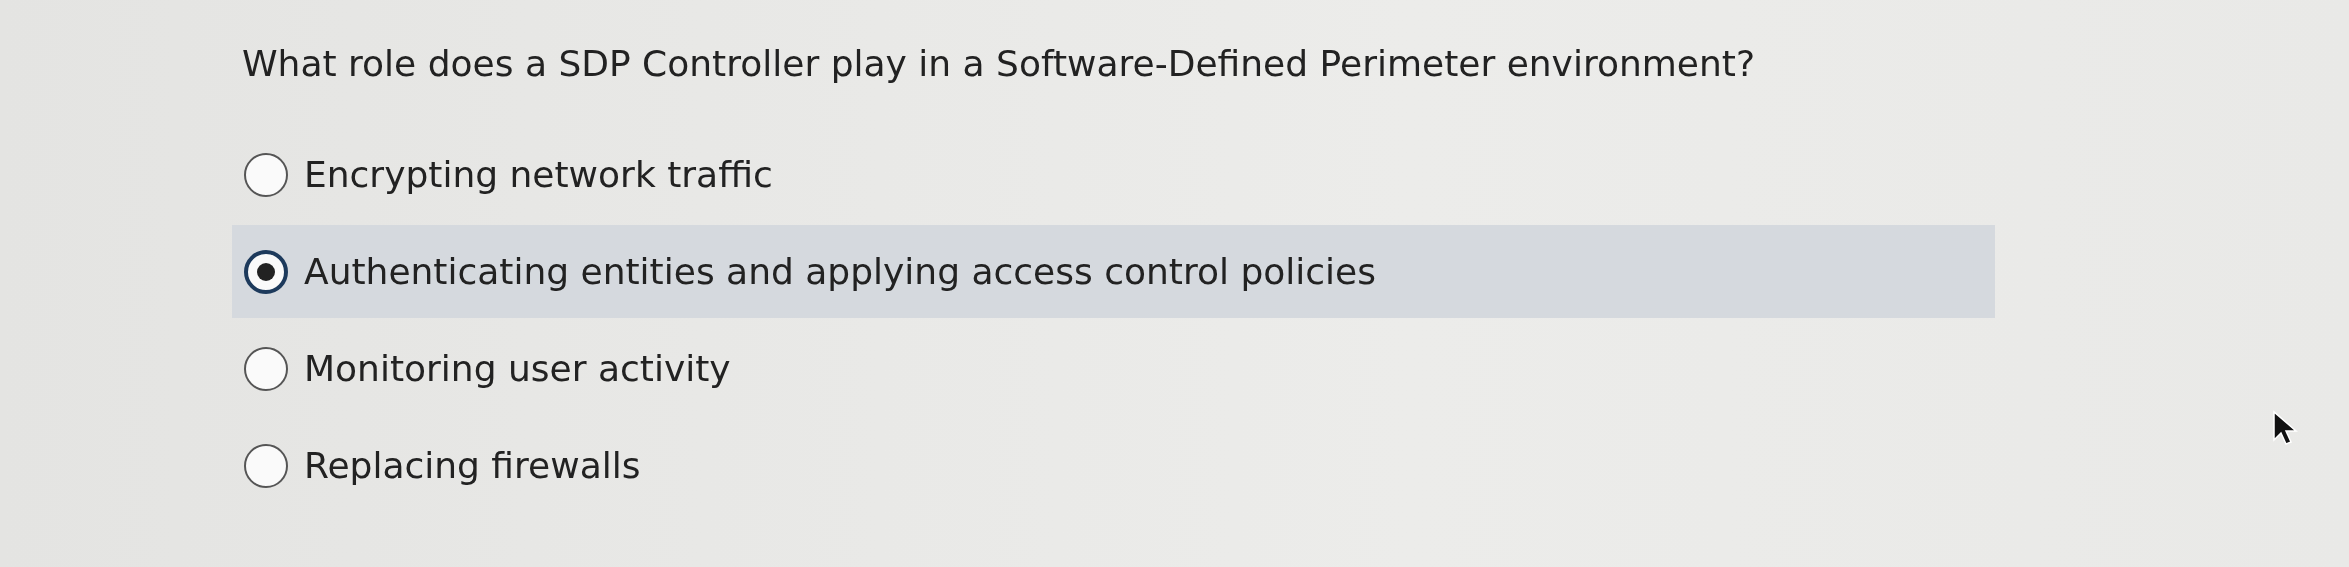 The height and width of the screenshot is (567, 2349). I want to click on answer-option: Monitoring user activity, so click(1113, 368).